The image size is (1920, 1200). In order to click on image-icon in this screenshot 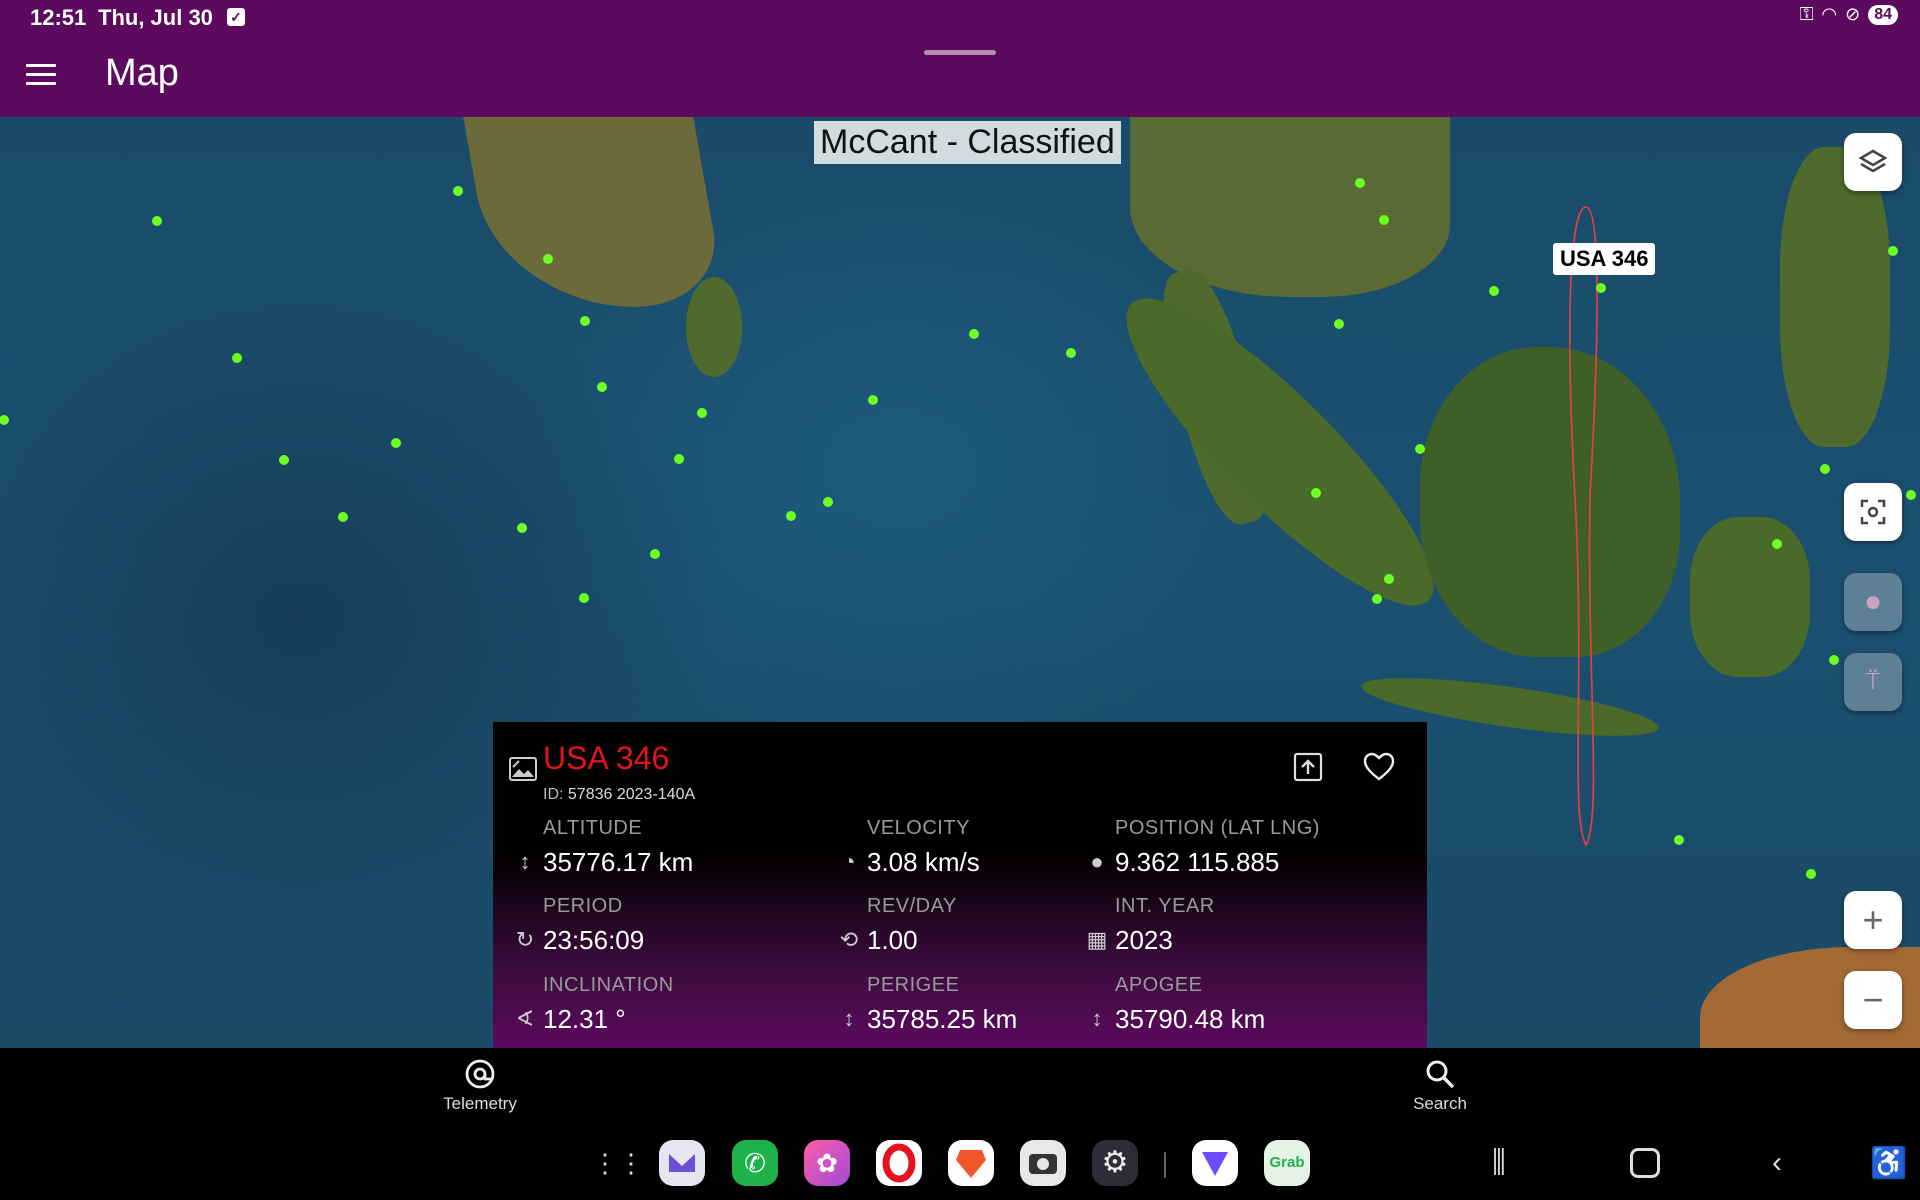, I will do `click(523, 769)`.